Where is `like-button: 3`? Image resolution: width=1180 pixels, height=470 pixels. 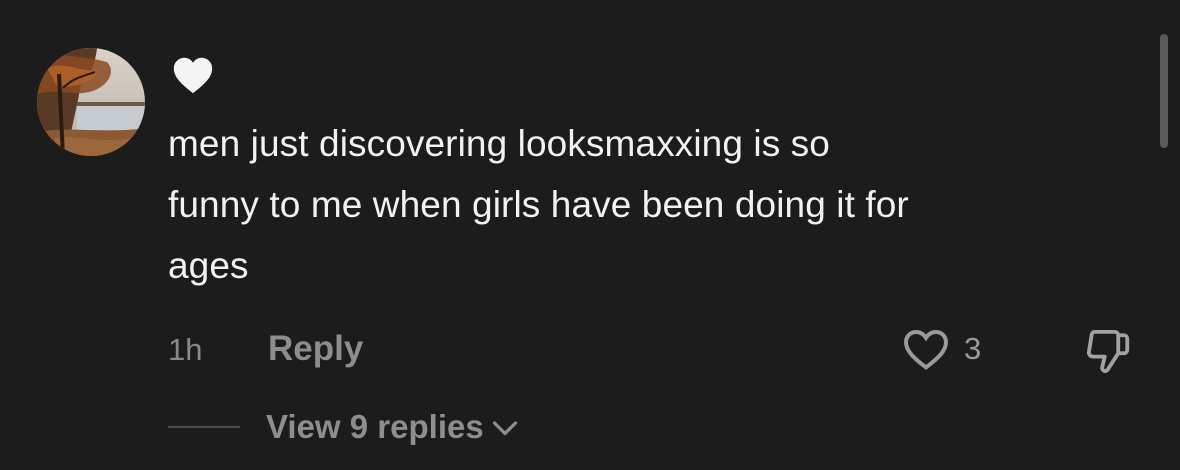
like-button: 3 is located at coordinates (940, 349).